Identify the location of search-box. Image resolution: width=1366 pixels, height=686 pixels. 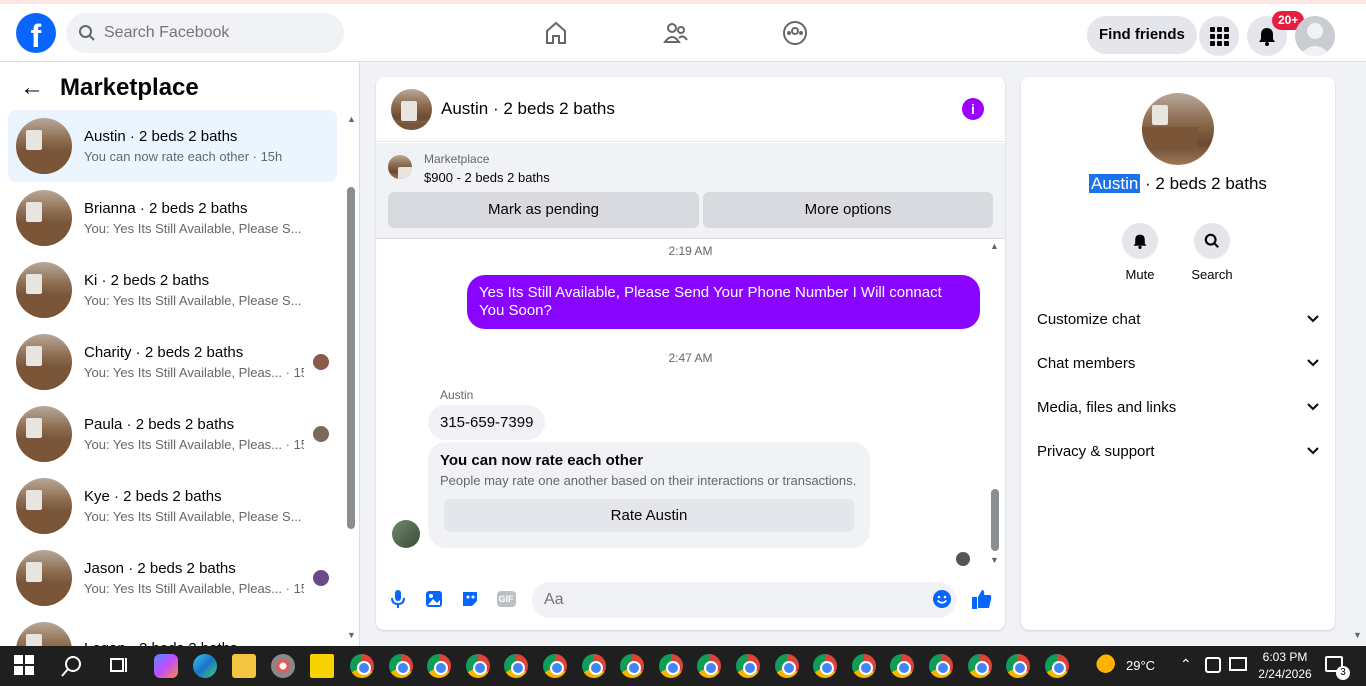
(205, 33).